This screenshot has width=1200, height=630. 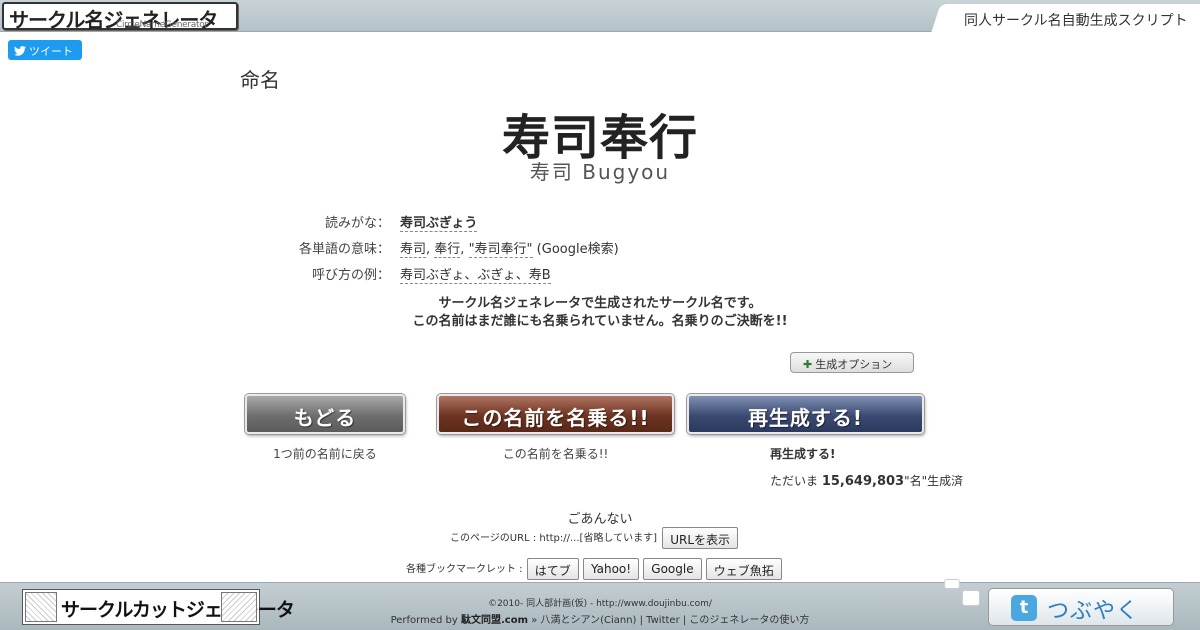 I want to click on google-button: Google, so click(x=672, y=569).